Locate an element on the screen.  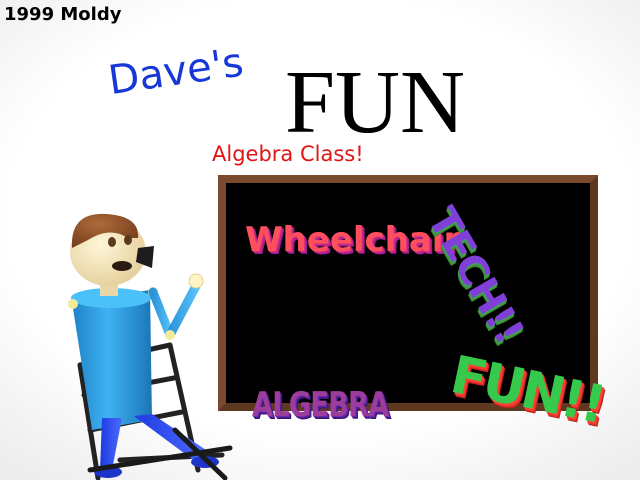
right-arm is located at coordinates (176, 306).